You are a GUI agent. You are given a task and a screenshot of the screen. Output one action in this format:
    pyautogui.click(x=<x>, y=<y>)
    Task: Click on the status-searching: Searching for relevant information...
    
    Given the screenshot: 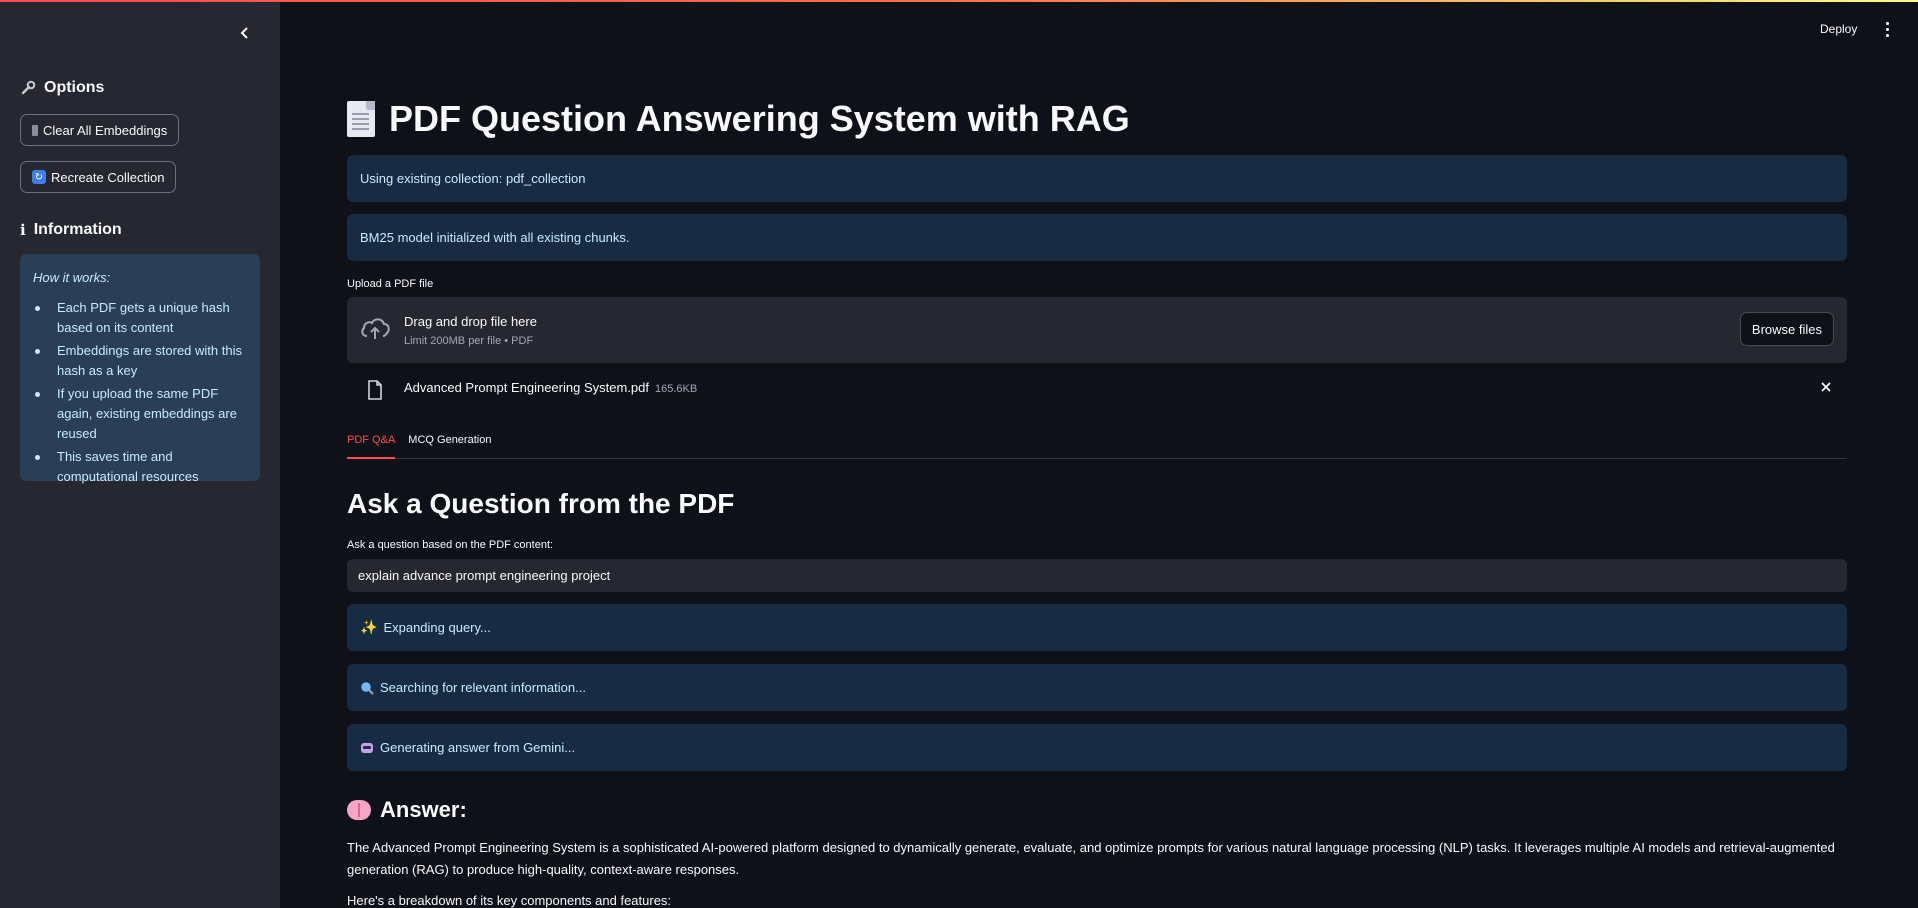 What is the action you would take?
    pyautogui.click(x=1097, y=687)
    